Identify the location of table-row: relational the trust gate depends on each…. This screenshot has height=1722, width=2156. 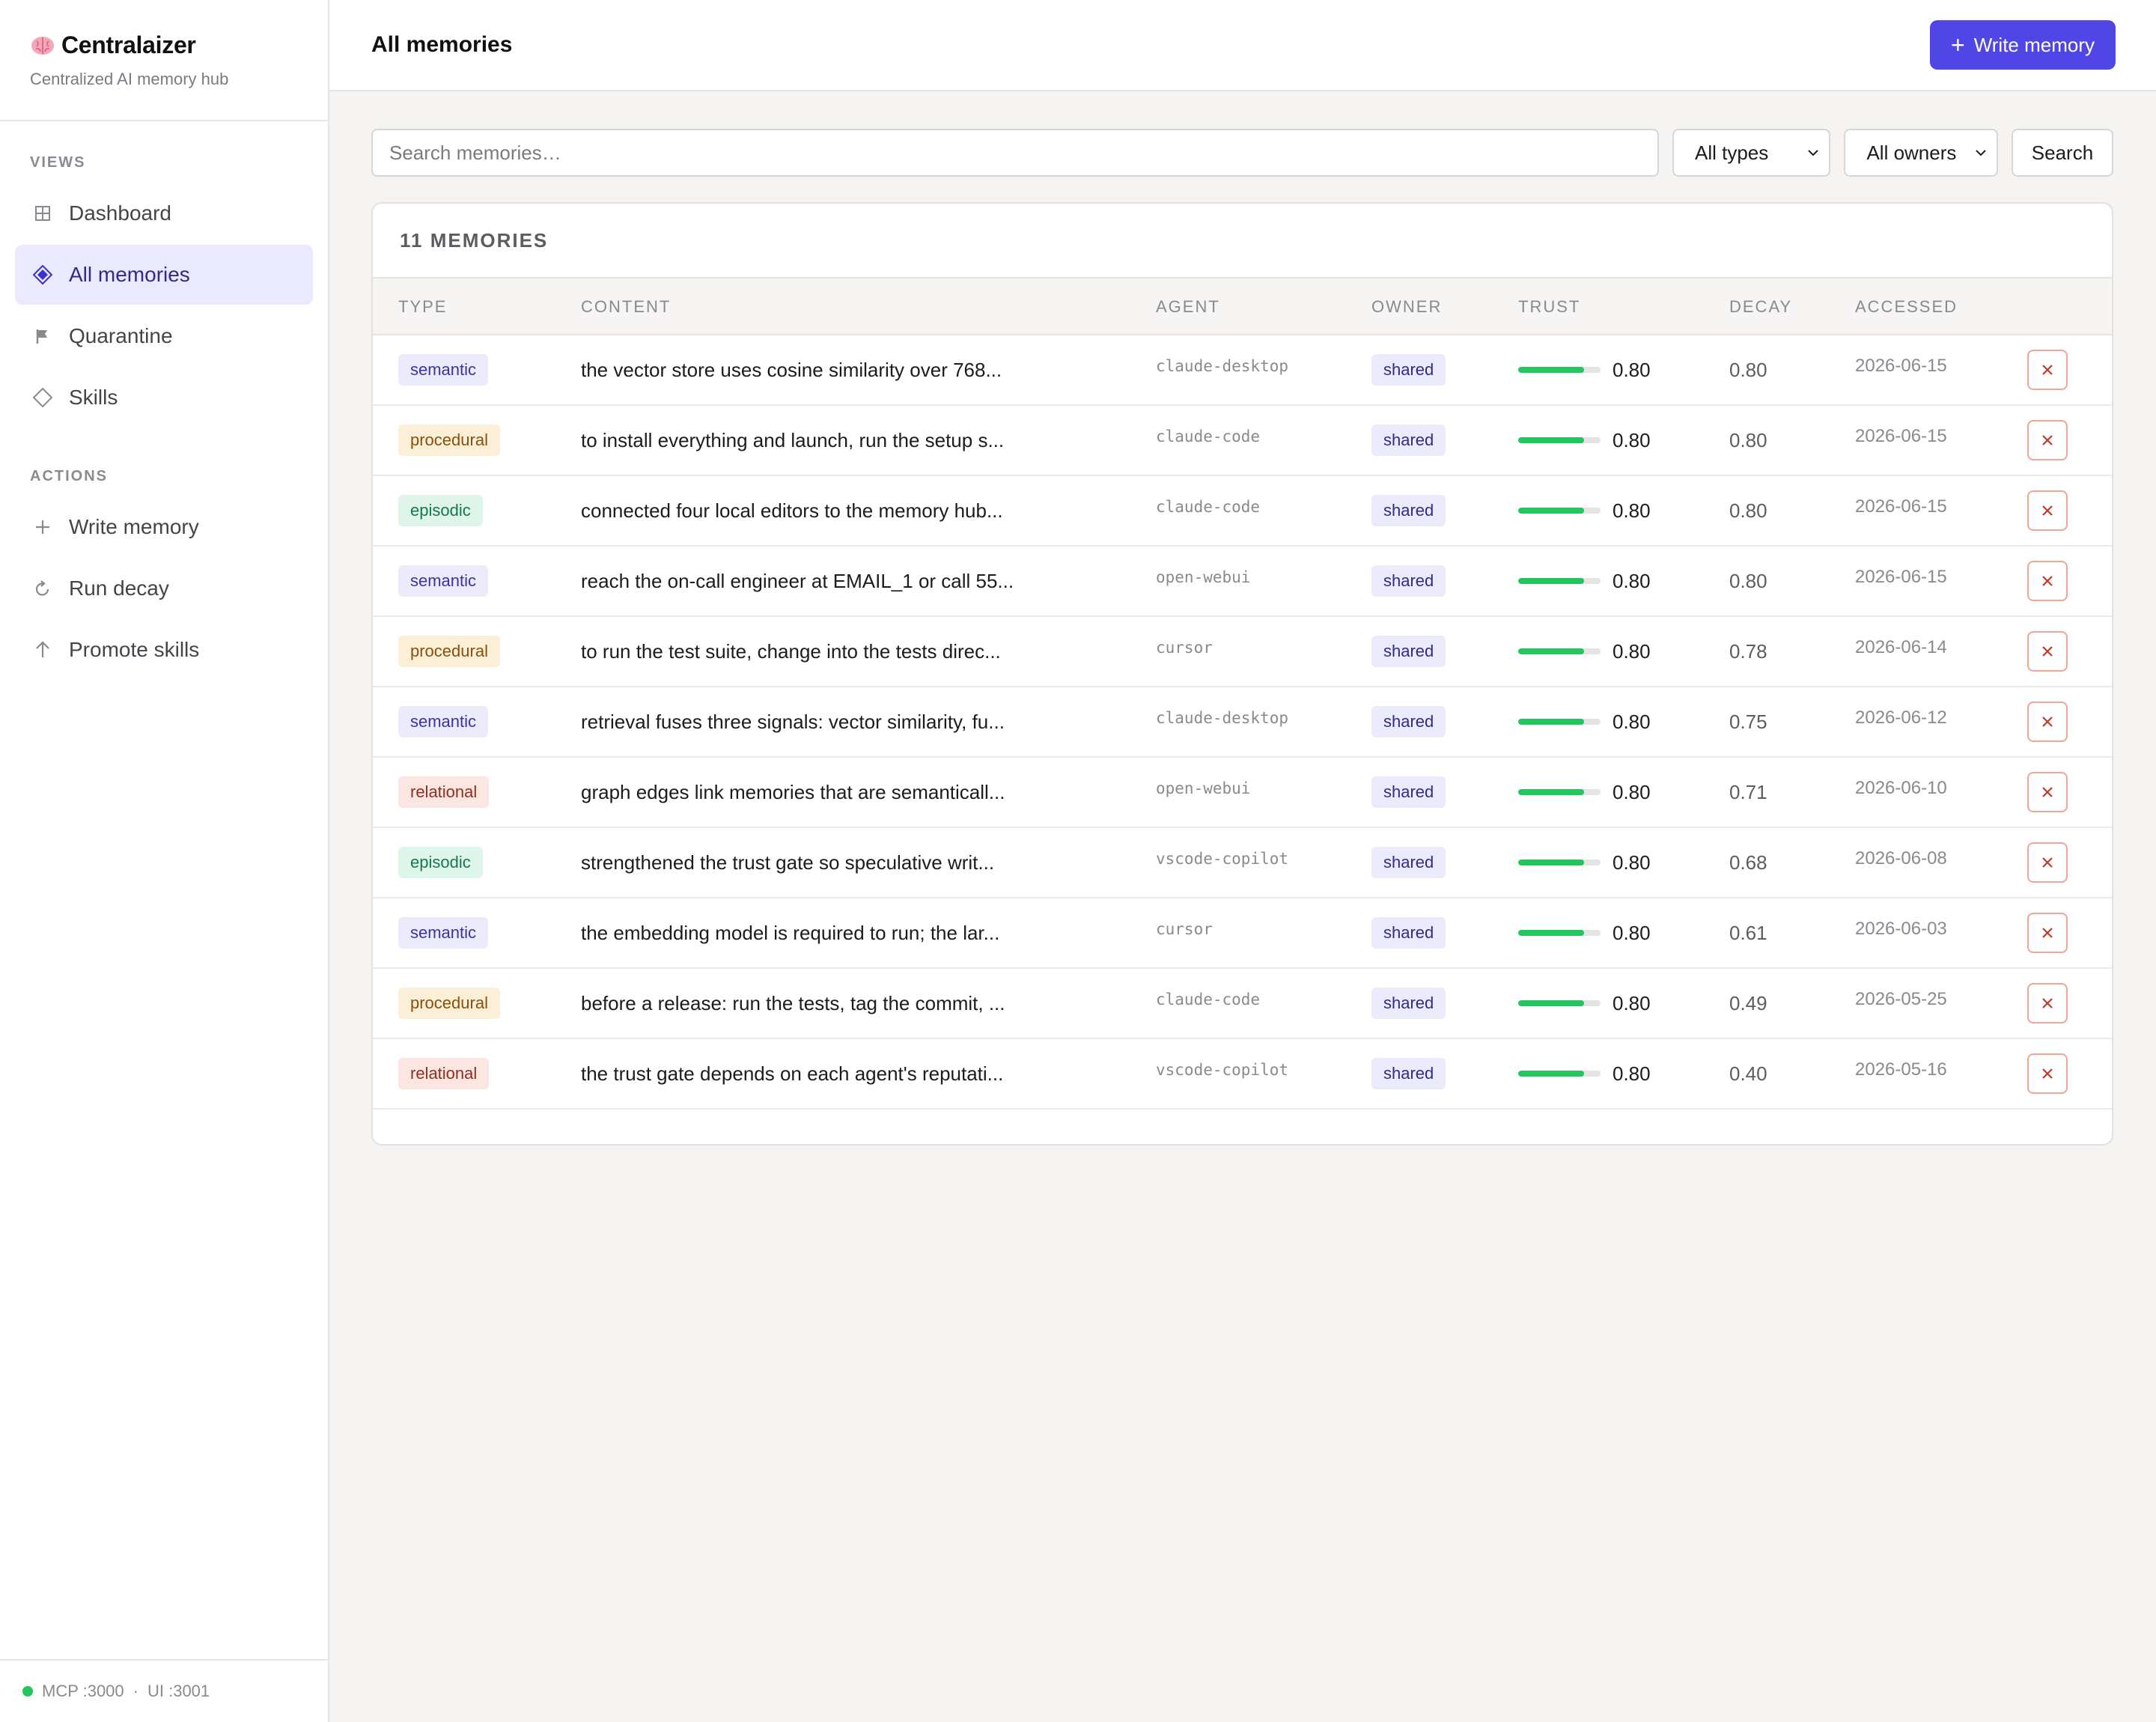
(1242, 1074).